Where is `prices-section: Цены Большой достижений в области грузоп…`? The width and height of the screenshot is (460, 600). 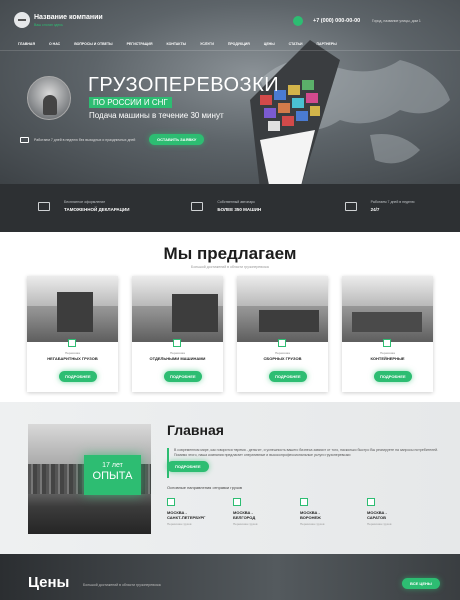 prices-section: Цены Большой достижений в области грузоп… is located at coordinates (230, 577).